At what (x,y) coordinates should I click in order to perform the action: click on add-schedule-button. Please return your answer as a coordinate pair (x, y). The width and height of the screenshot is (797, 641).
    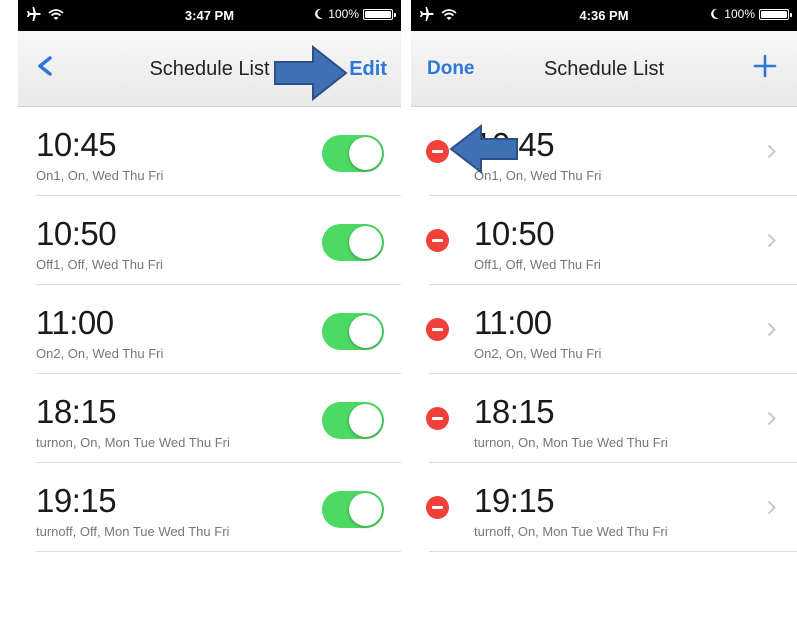
    Looking at the image, I should click on (765, 68).